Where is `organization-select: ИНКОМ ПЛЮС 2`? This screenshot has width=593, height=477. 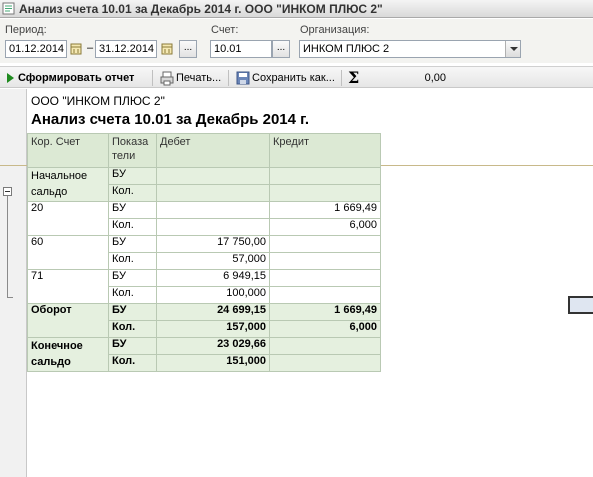
organization-select: ИНКОМ ПЛЮС 2 is located at coordinates (410, 49).